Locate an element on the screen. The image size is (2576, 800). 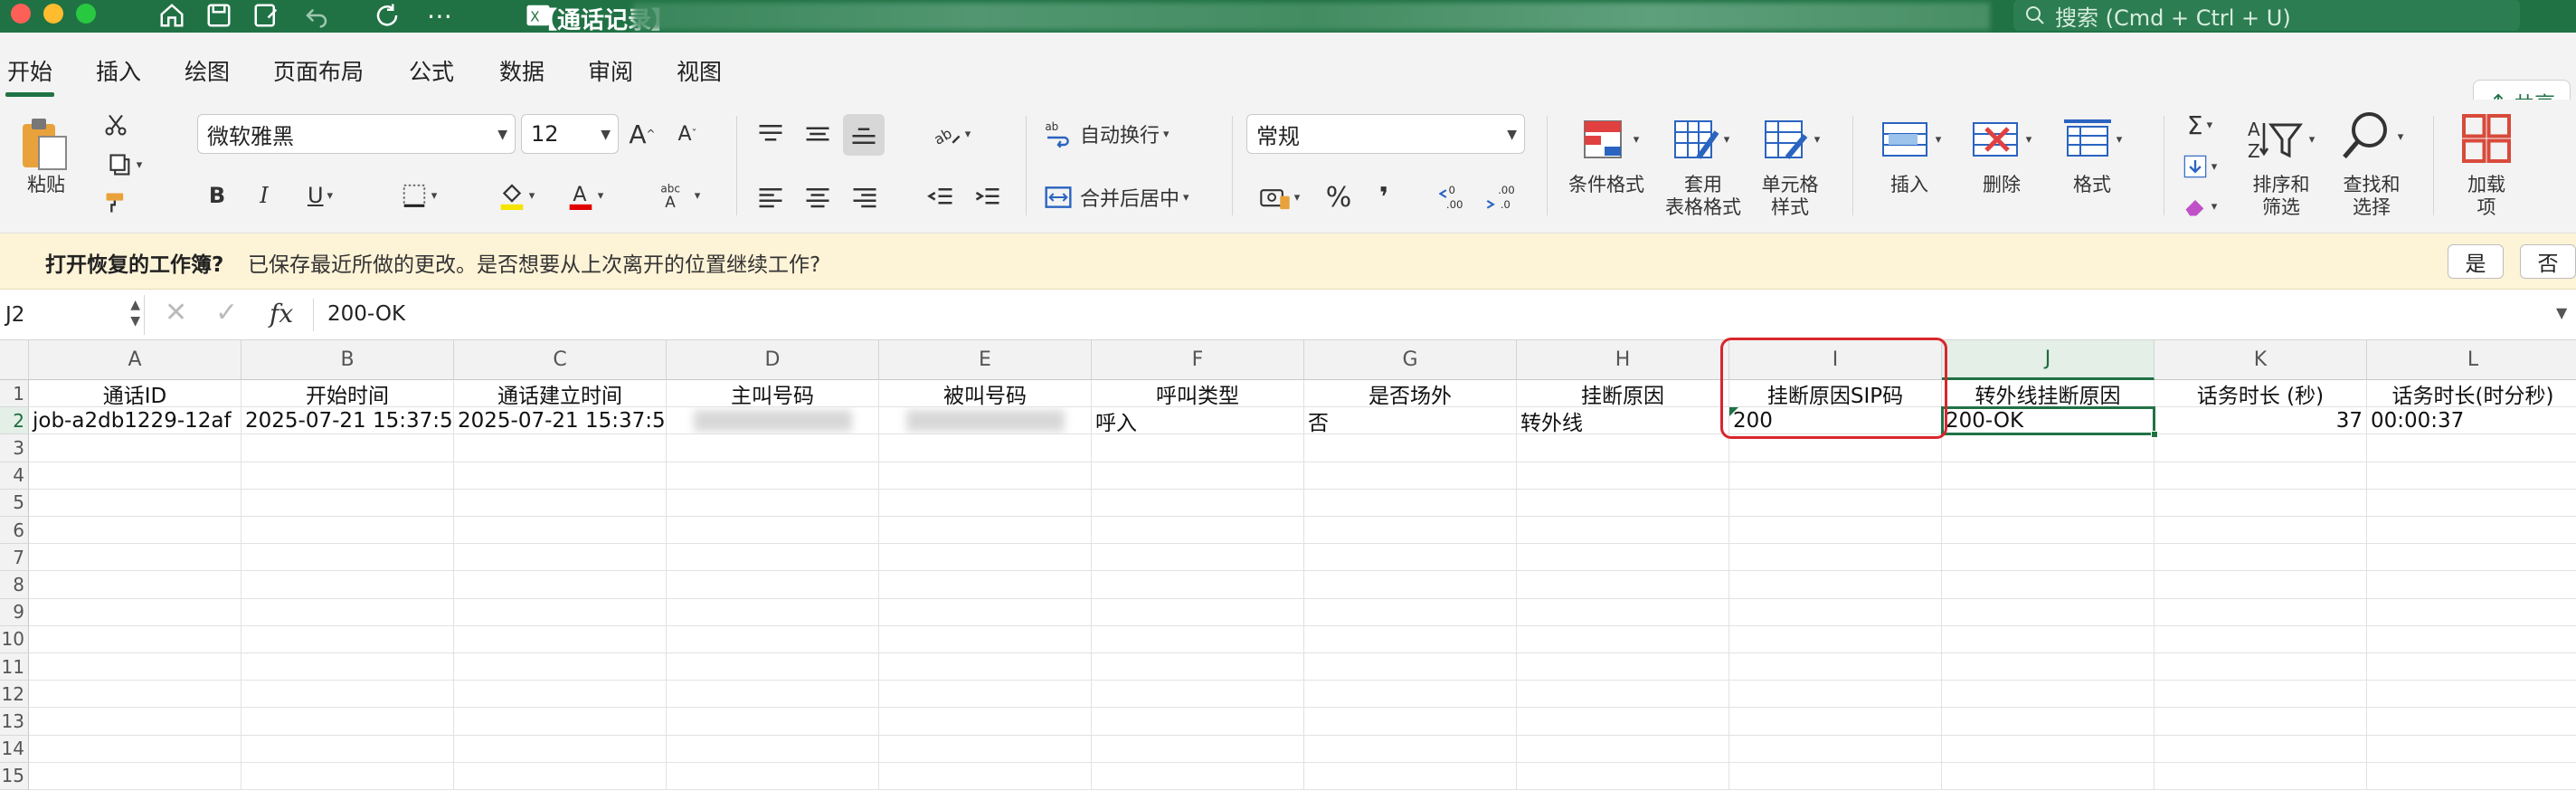
cell-j12 is located at coordinates (2049, 695).